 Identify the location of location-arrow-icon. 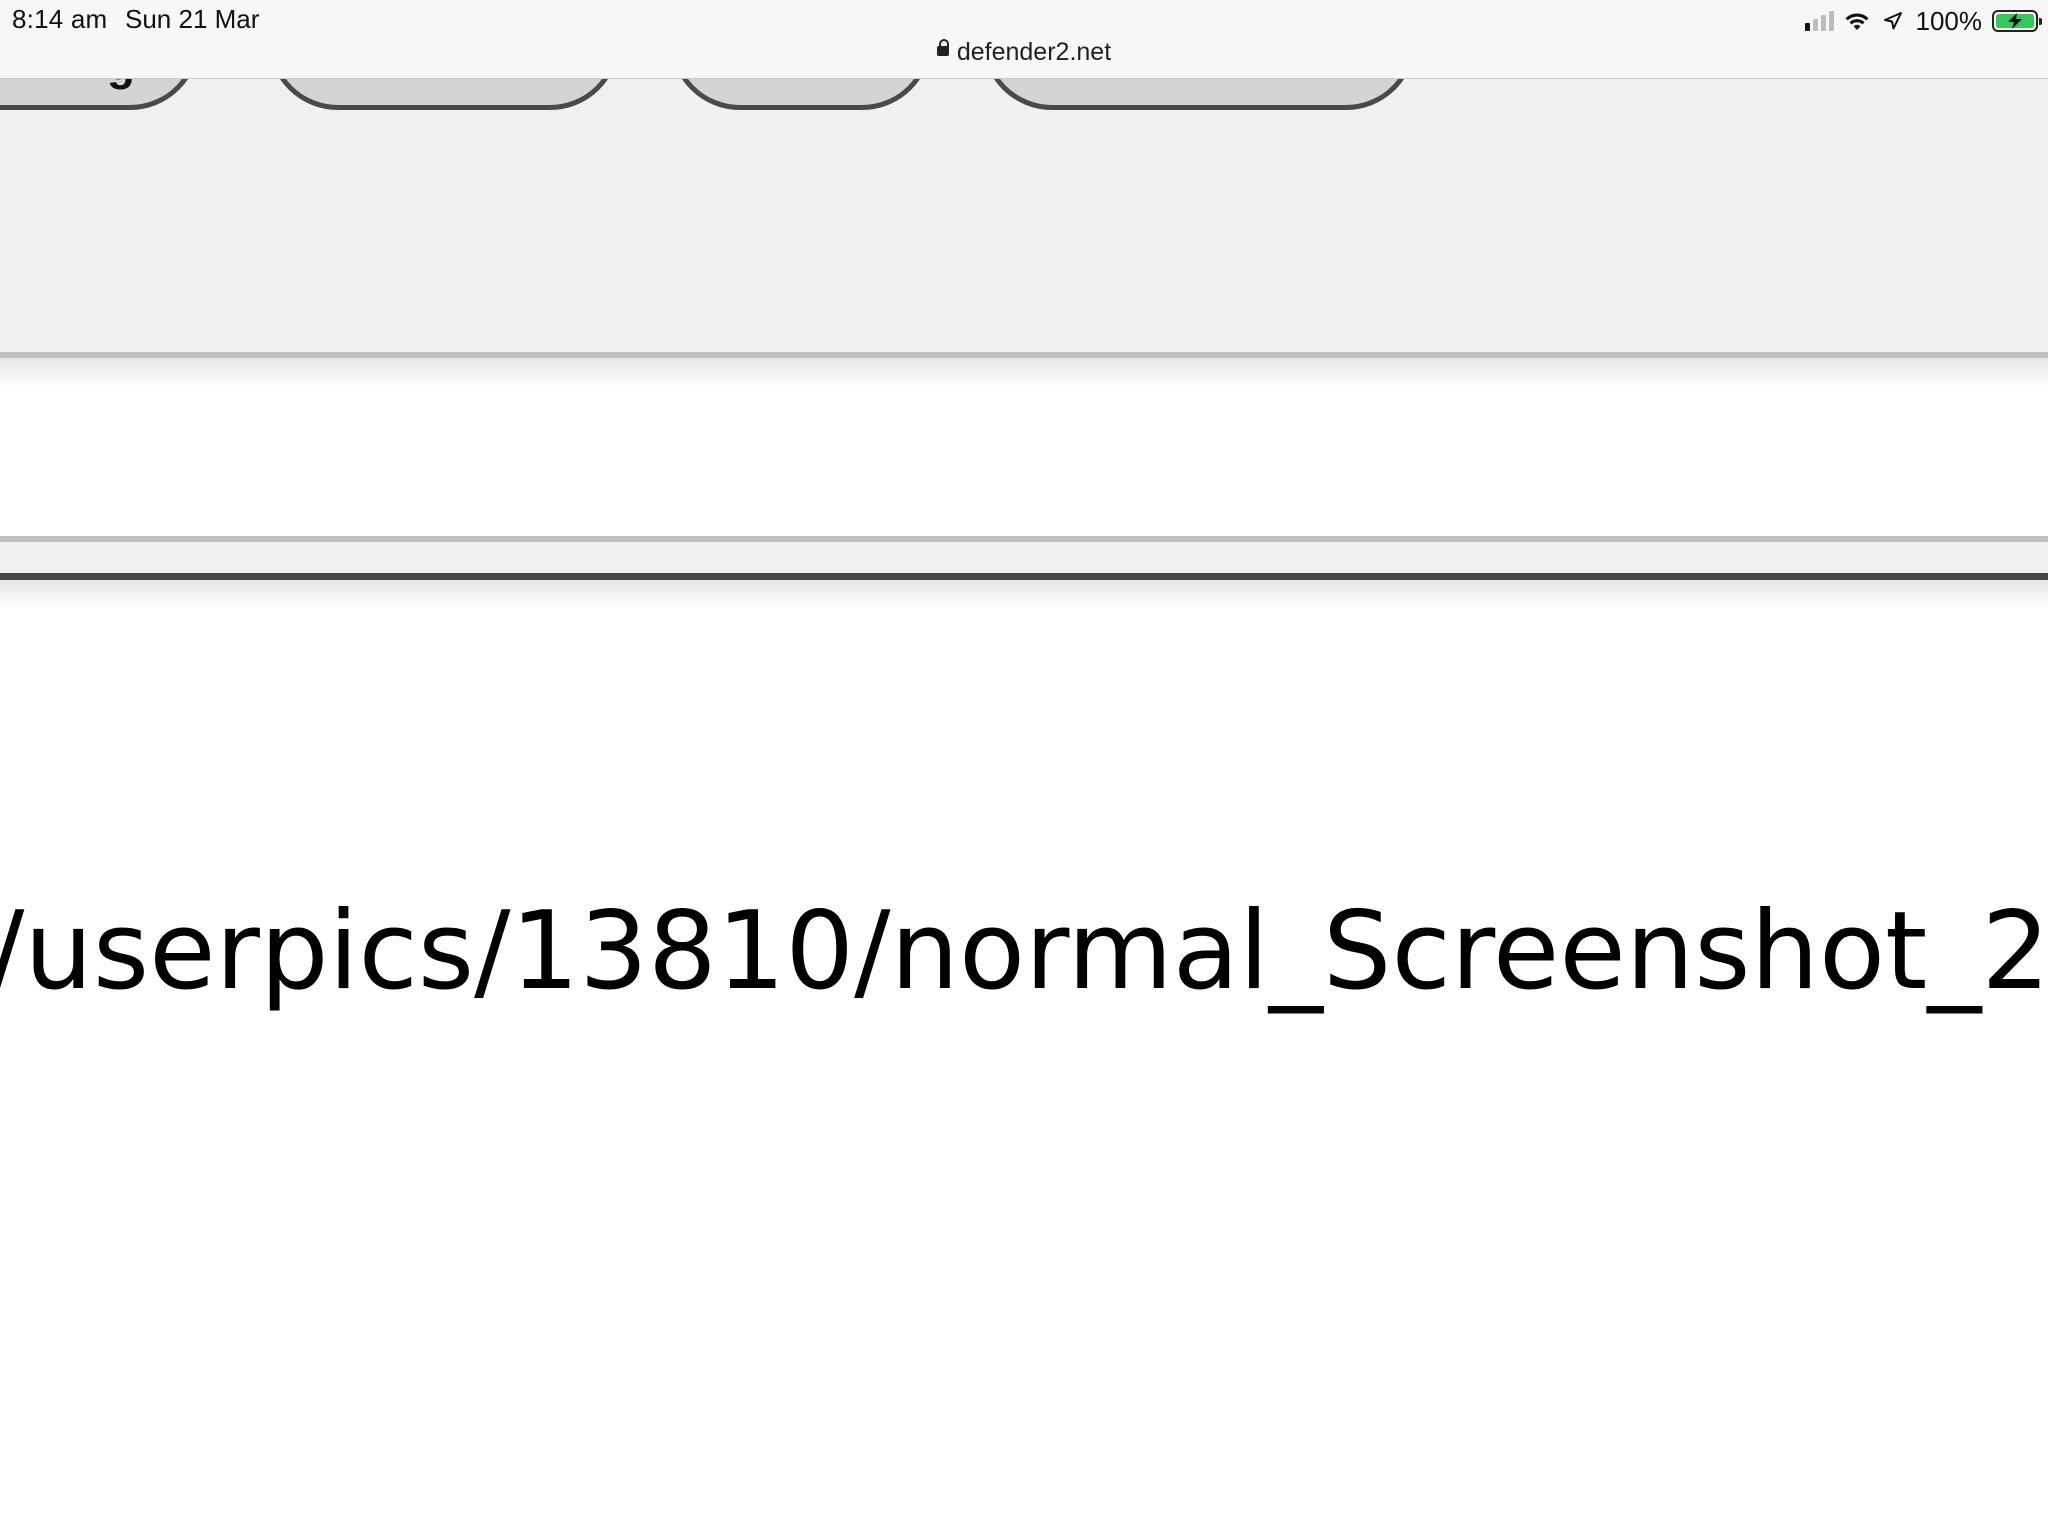
(1892, 21).